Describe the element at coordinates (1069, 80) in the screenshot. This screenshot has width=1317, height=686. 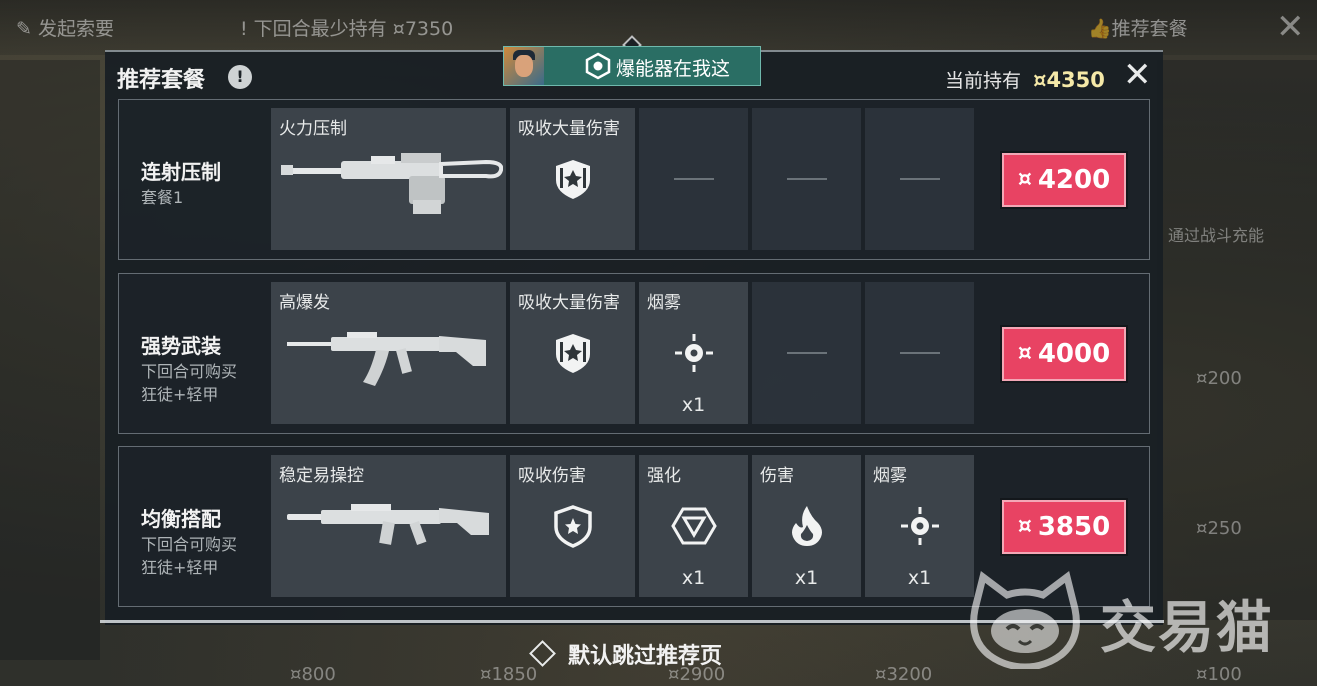
I see `holding-amount: ¤4350` at that location.